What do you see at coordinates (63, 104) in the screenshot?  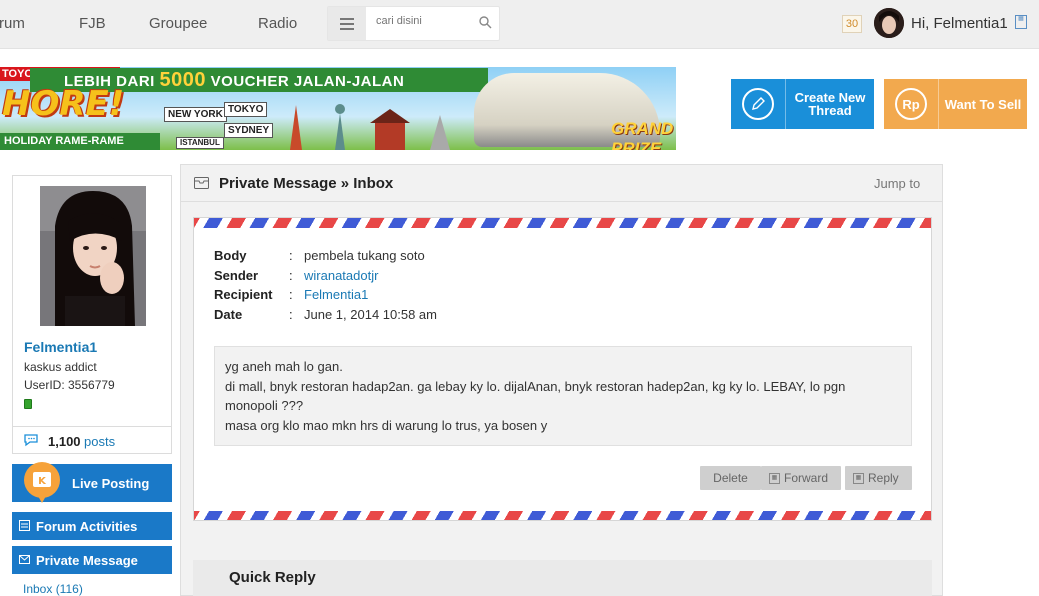 I see `banner-headline: HORE!` at bounding box center [63, 104].